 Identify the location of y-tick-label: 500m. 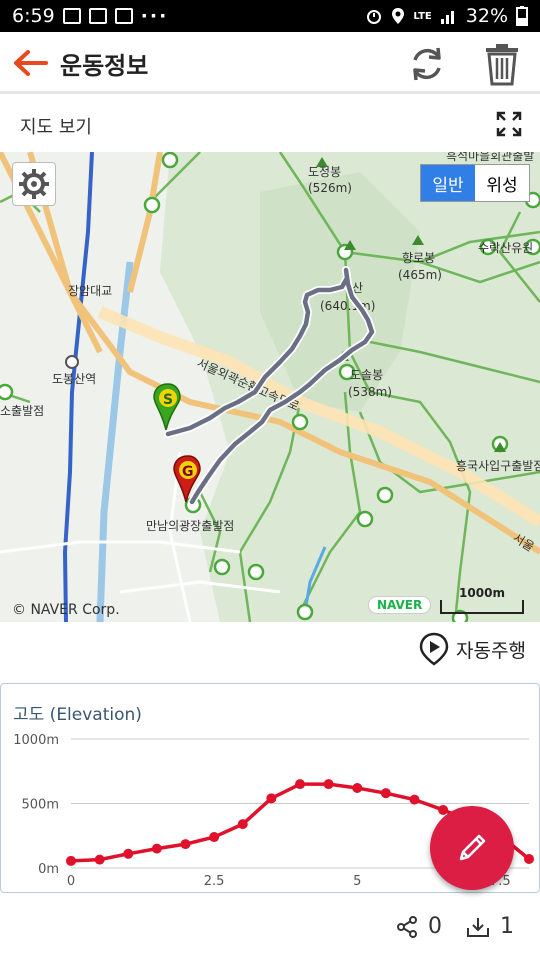
(40, 805).